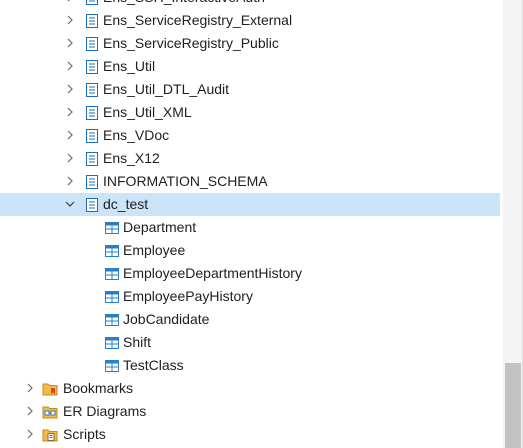 This screenshot has width=523, height=448. I want to click on tree-item-label: Ens_ServiceRegistry_External, so click(198, 20).